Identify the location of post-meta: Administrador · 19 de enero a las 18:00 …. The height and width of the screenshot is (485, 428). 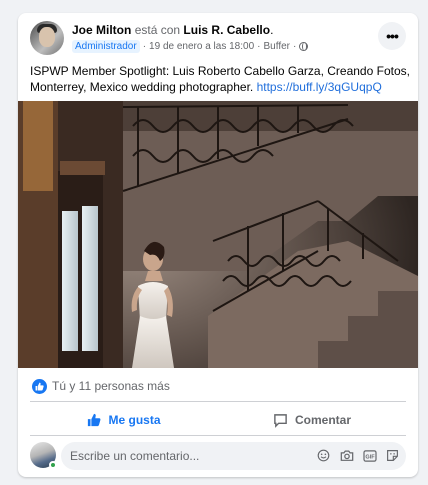
(190, 46).